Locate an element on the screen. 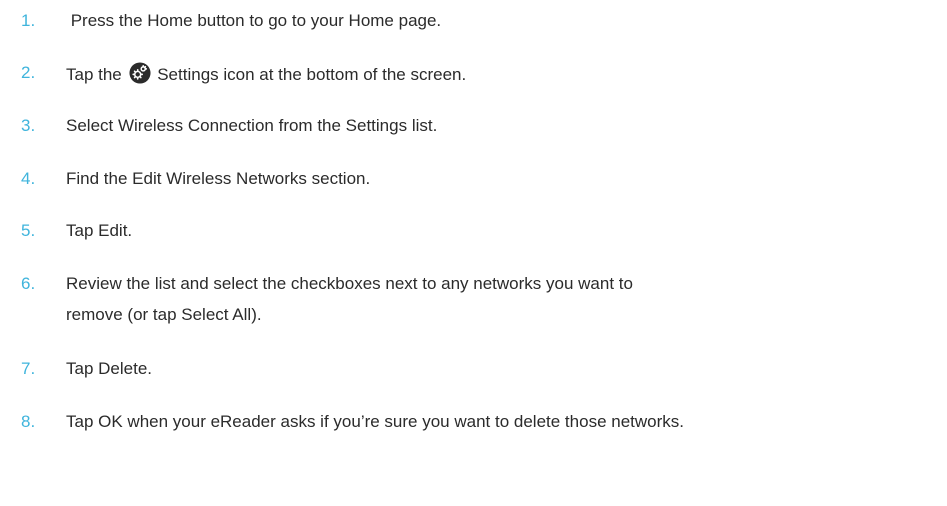 Image resolution: width=947 pixels, height=506 pixels. step-text: Tap Edit. is located at coordinates (99, 230).